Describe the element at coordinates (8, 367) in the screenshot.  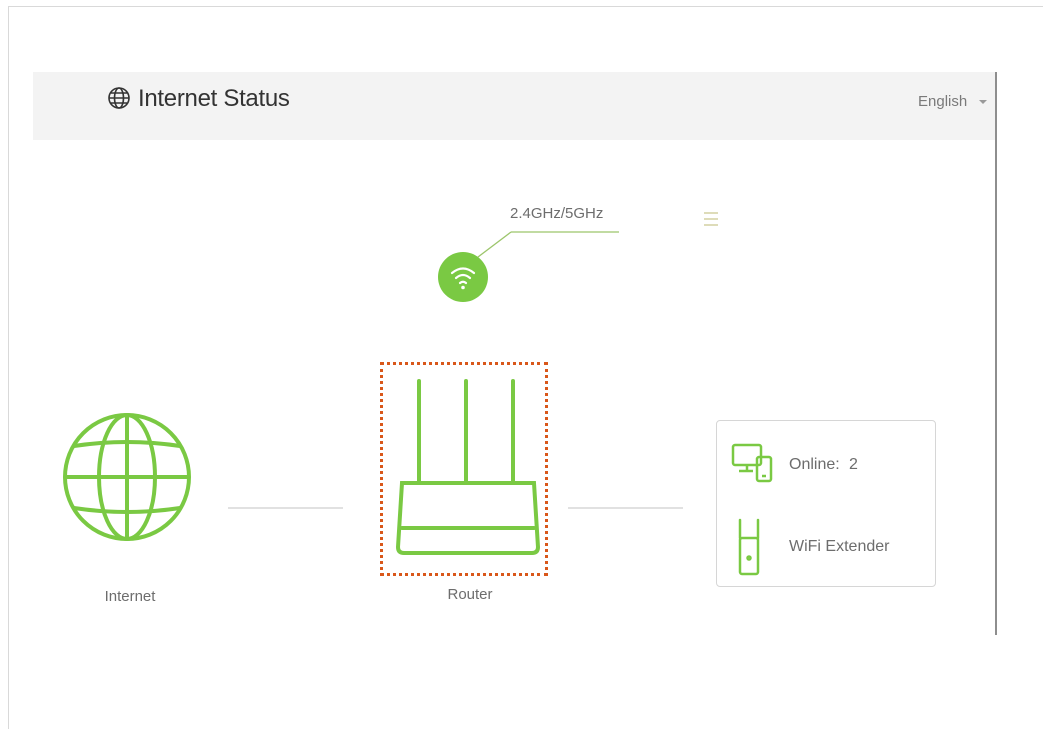
I see `frame-left-border` at that location.